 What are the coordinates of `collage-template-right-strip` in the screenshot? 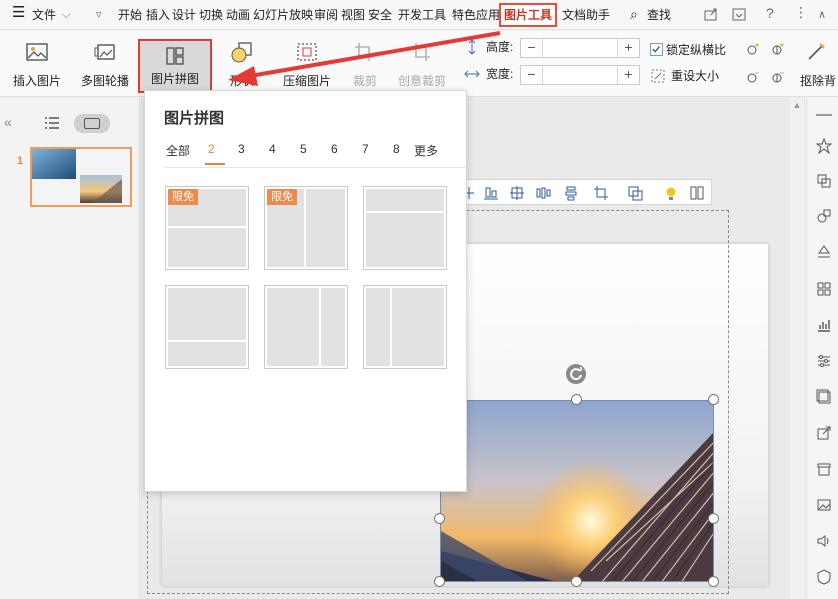 It's located at (306, 327).